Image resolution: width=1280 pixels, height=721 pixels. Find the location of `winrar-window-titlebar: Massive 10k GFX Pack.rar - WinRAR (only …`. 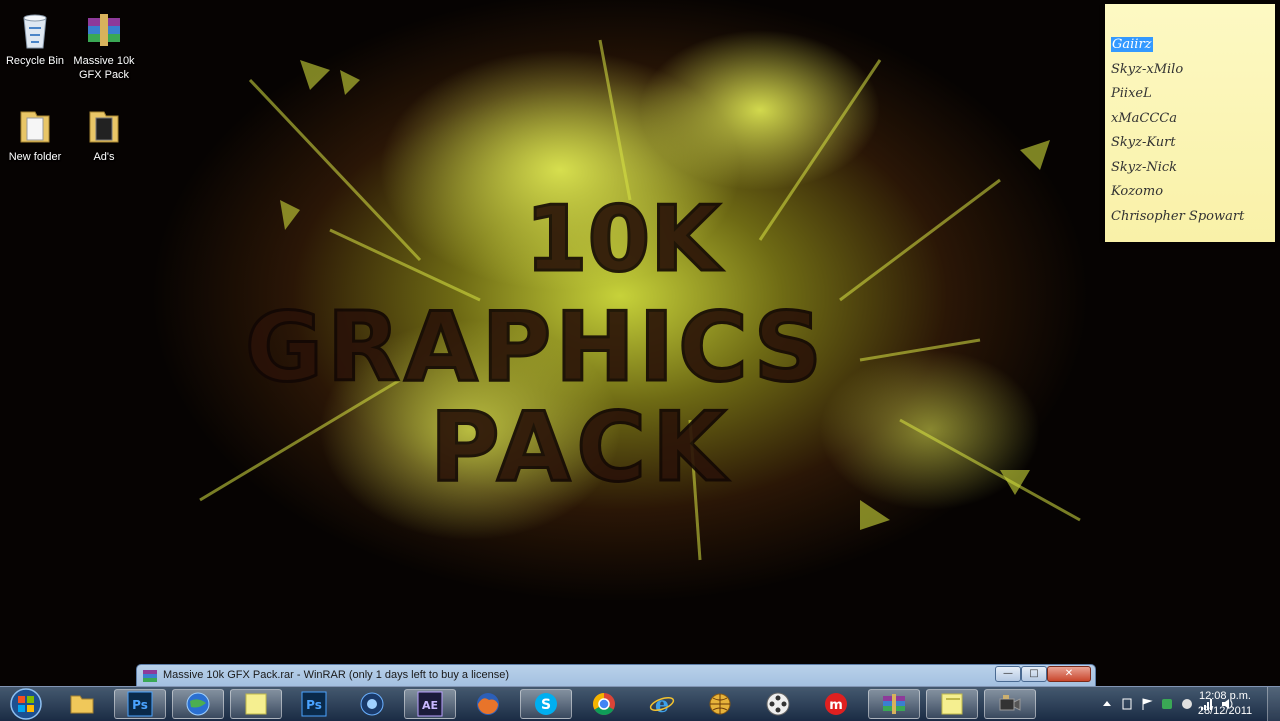

winrar-window-titlebar: Massive 10k GFX Pack.rar - WinRAR (only … is located at coordinates (616, 675).